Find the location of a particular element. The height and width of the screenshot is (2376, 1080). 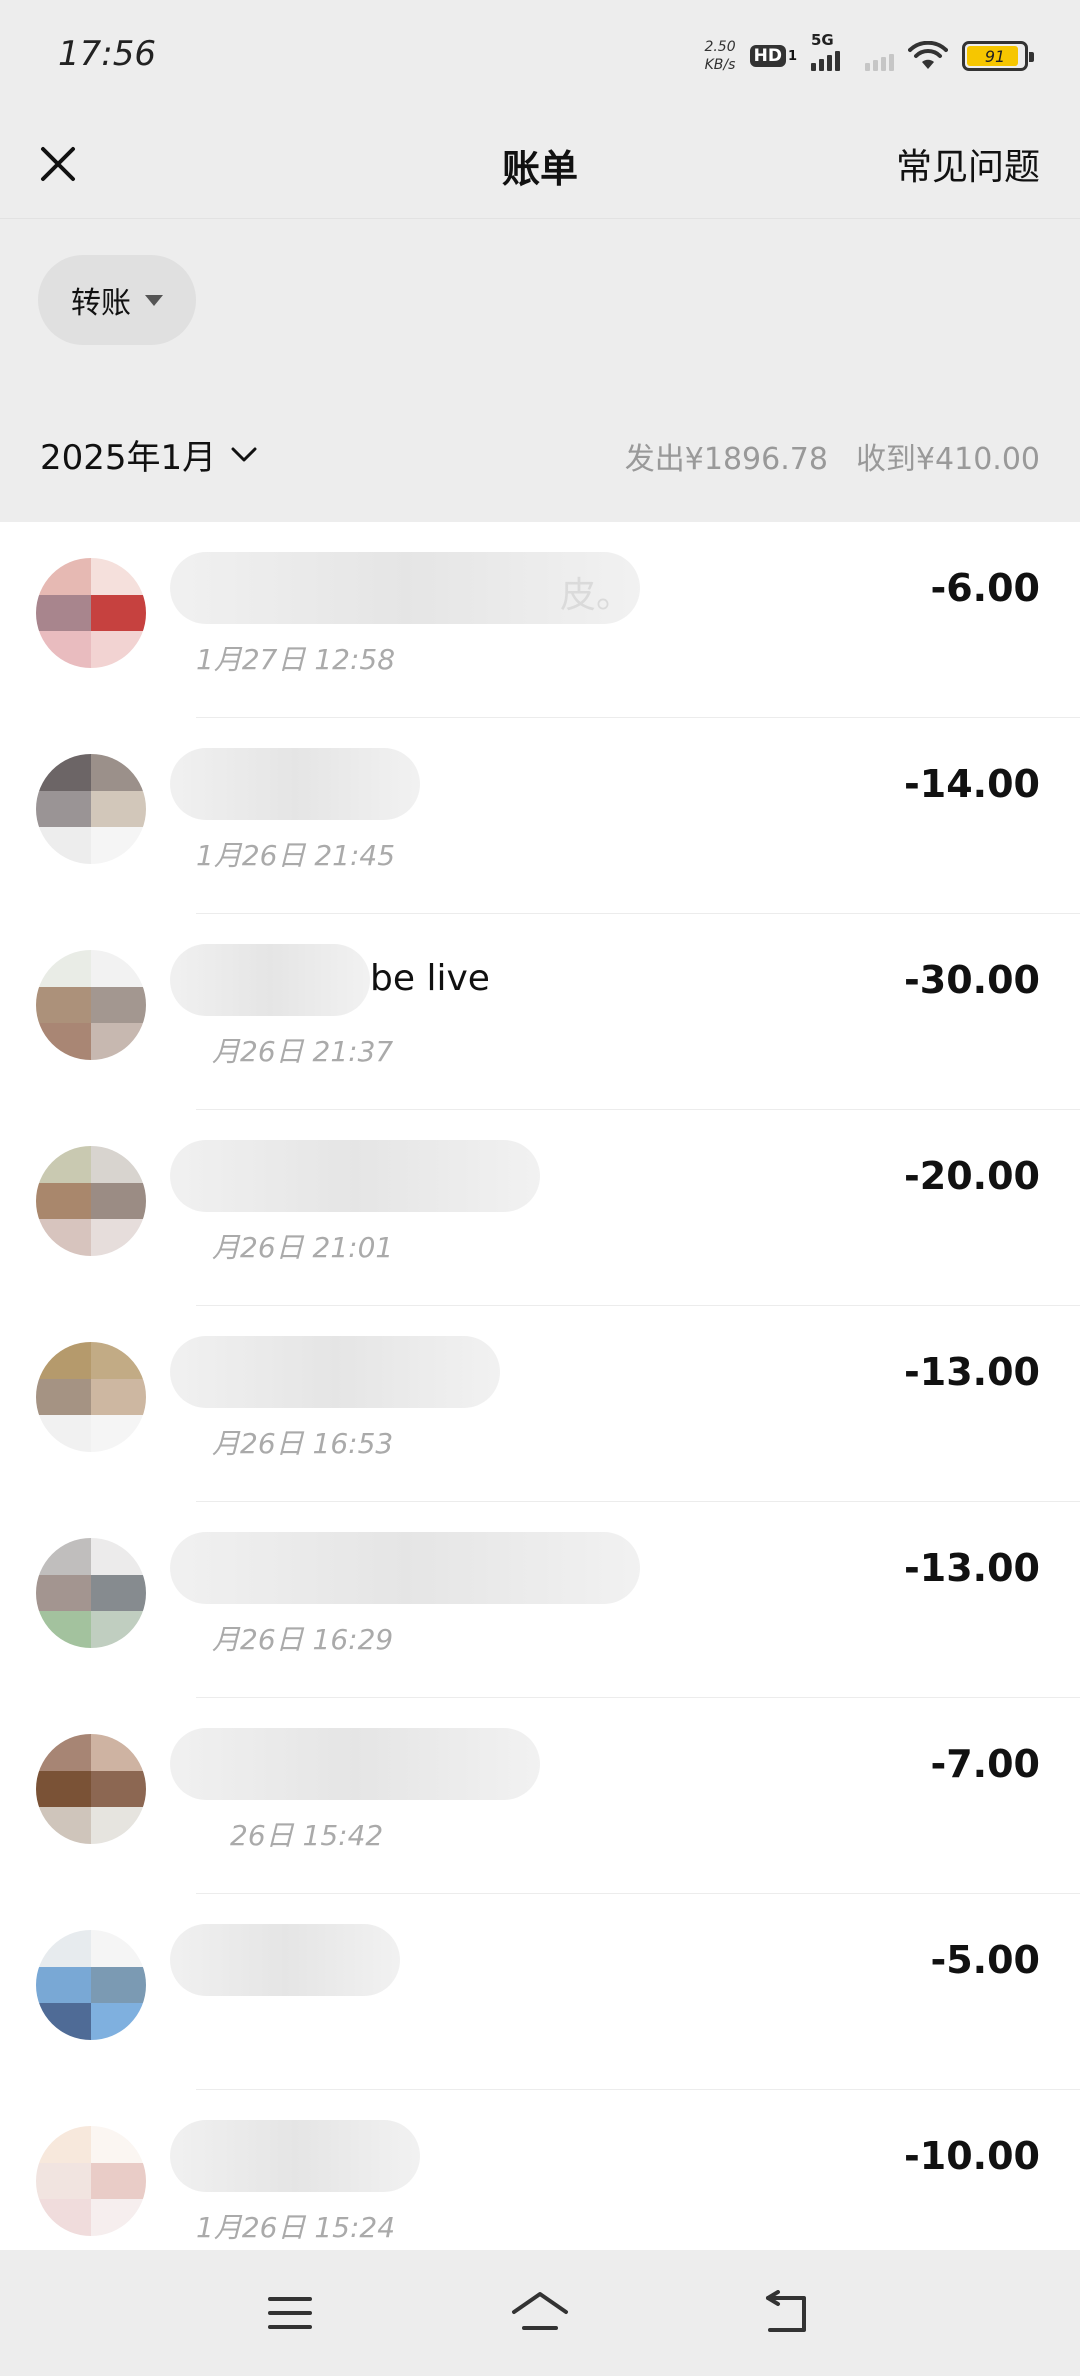

net-speed-value: 2.50 is located at coordinates (720, 47).